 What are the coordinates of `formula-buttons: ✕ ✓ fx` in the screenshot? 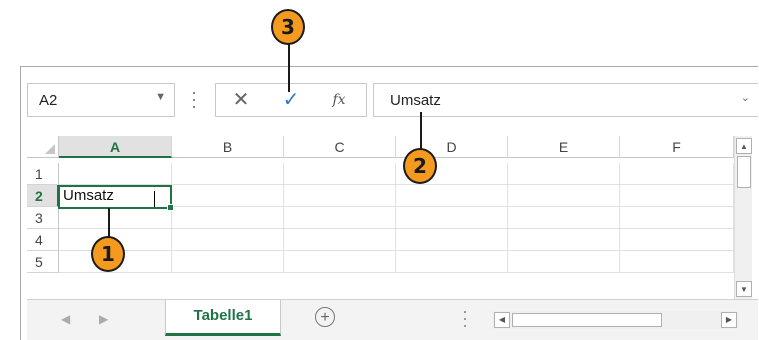 It's located at (291, 100).